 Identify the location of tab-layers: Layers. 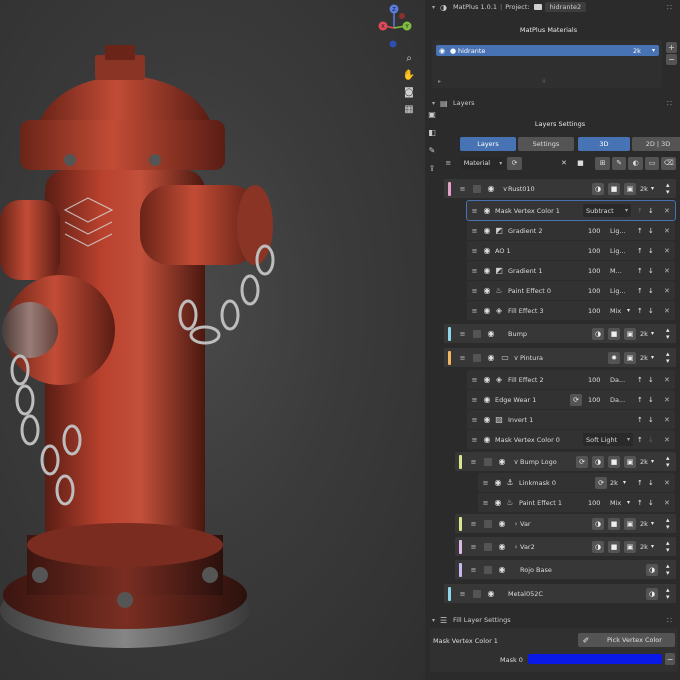
(488, 144).